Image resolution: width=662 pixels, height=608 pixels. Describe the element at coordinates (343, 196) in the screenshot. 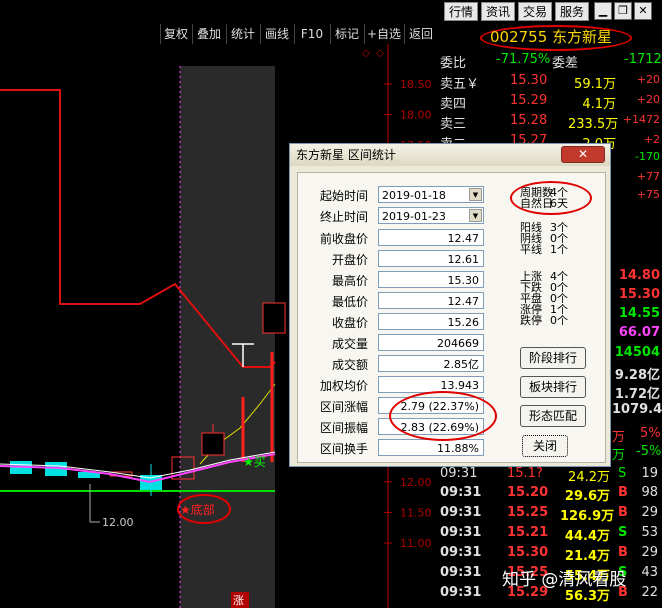

I see `start-time-label: 起始时间` at that location.